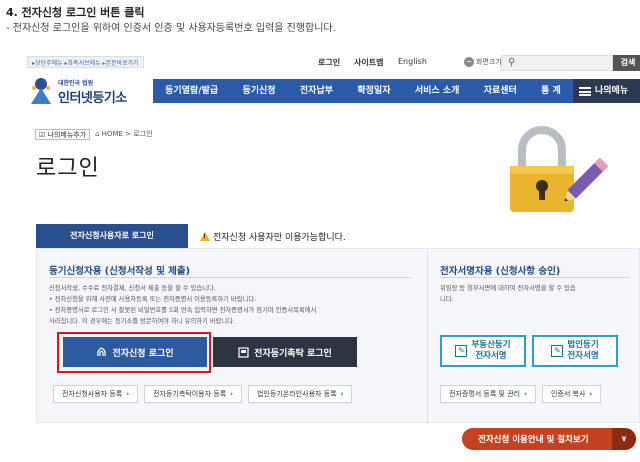 The height and width of the screenshot is (462, 640). I want to click on warning-icon: !, so click(205, 236).